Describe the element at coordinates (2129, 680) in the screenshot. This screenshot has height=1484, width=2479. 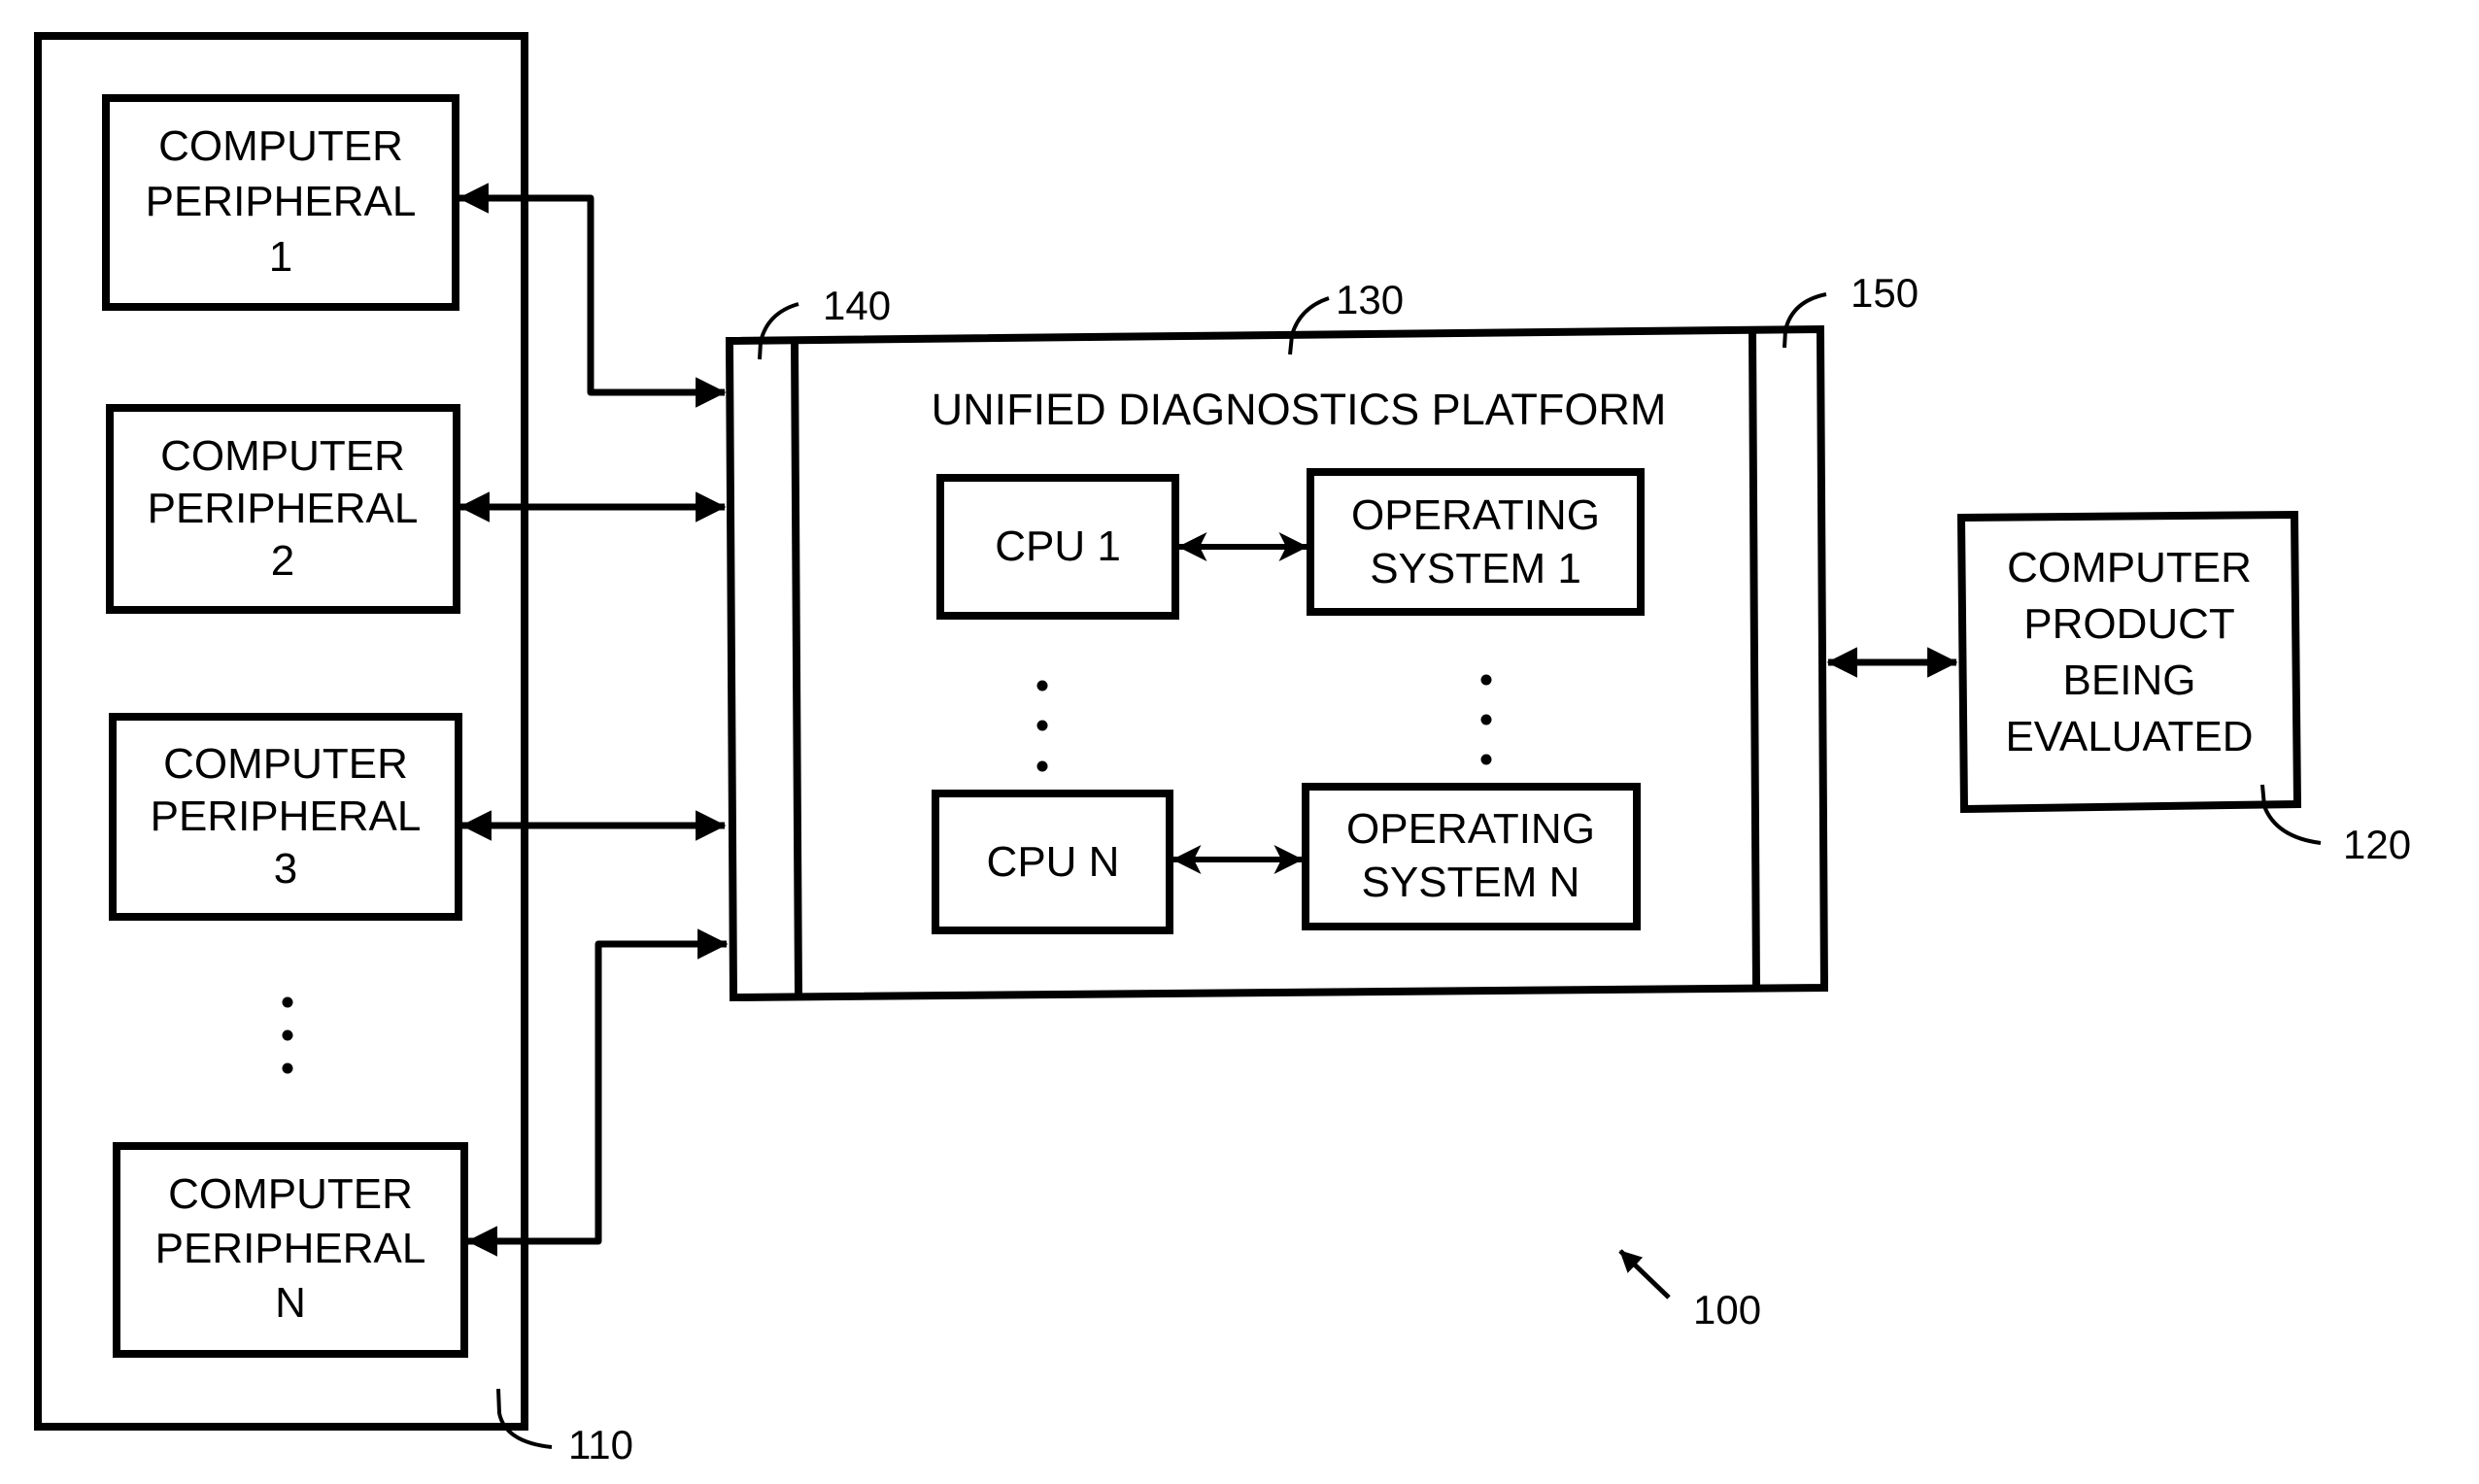
I see `product-line-3: BEING` at that location.